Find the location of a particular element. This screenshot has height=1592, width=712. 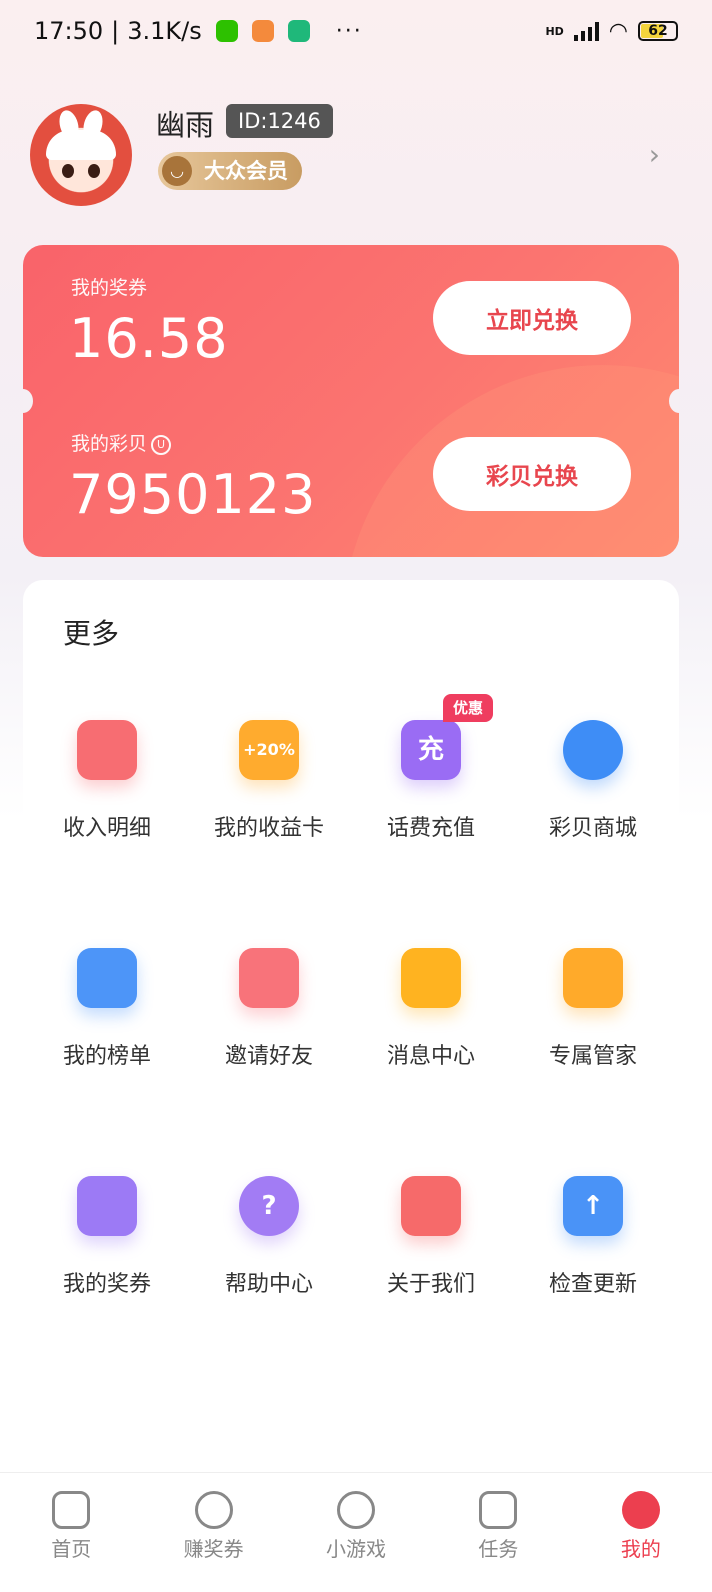

ticket-icon is located at coordinates (107, 1206).